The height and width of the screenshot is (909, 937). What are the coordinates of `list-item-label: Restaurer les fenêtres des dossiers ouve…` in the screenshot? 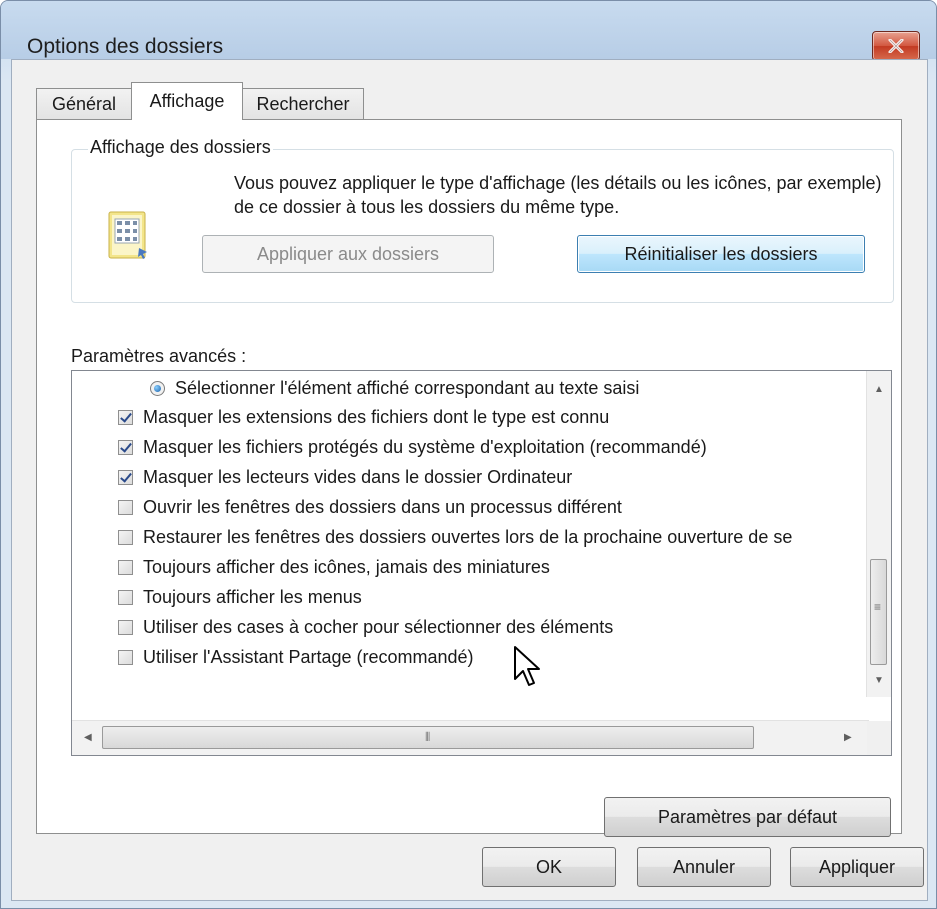 It's located at (468, 536).